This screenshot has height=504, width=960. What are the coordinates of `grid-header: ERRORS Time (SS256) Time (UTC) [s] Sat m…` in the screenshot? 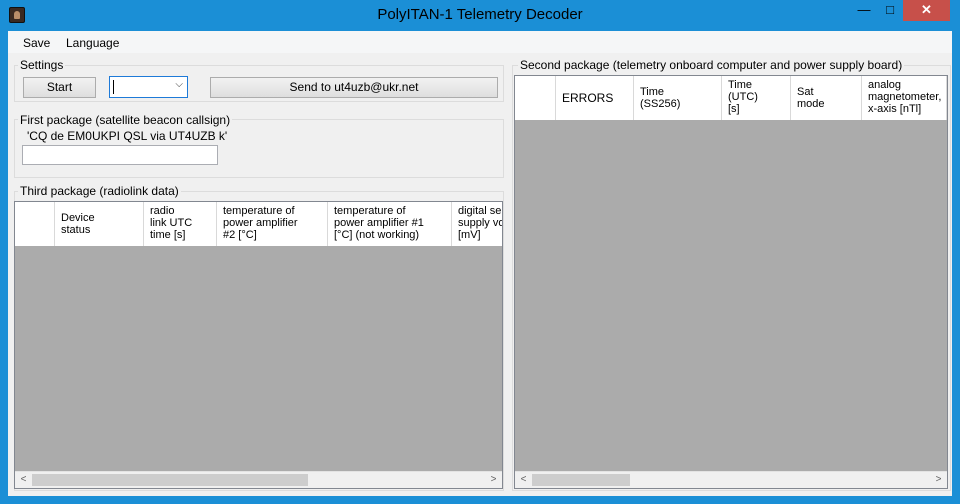 It's located at (731, 98).